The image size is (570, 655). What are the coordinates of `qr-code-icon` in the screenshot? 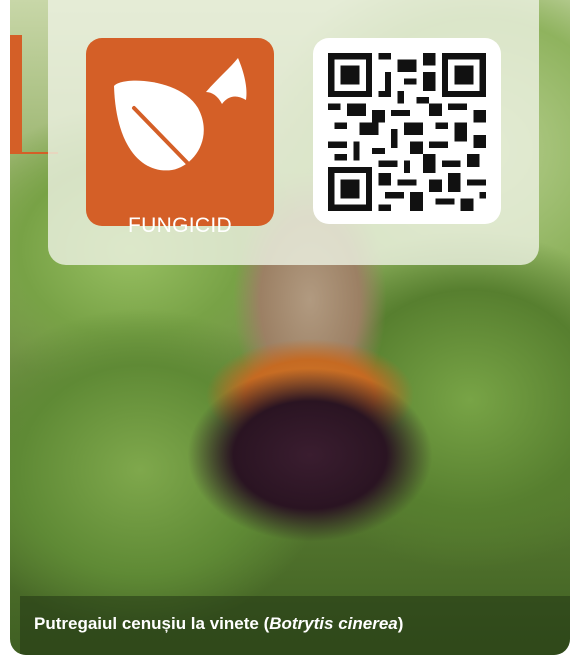 It's located at (407, 132).